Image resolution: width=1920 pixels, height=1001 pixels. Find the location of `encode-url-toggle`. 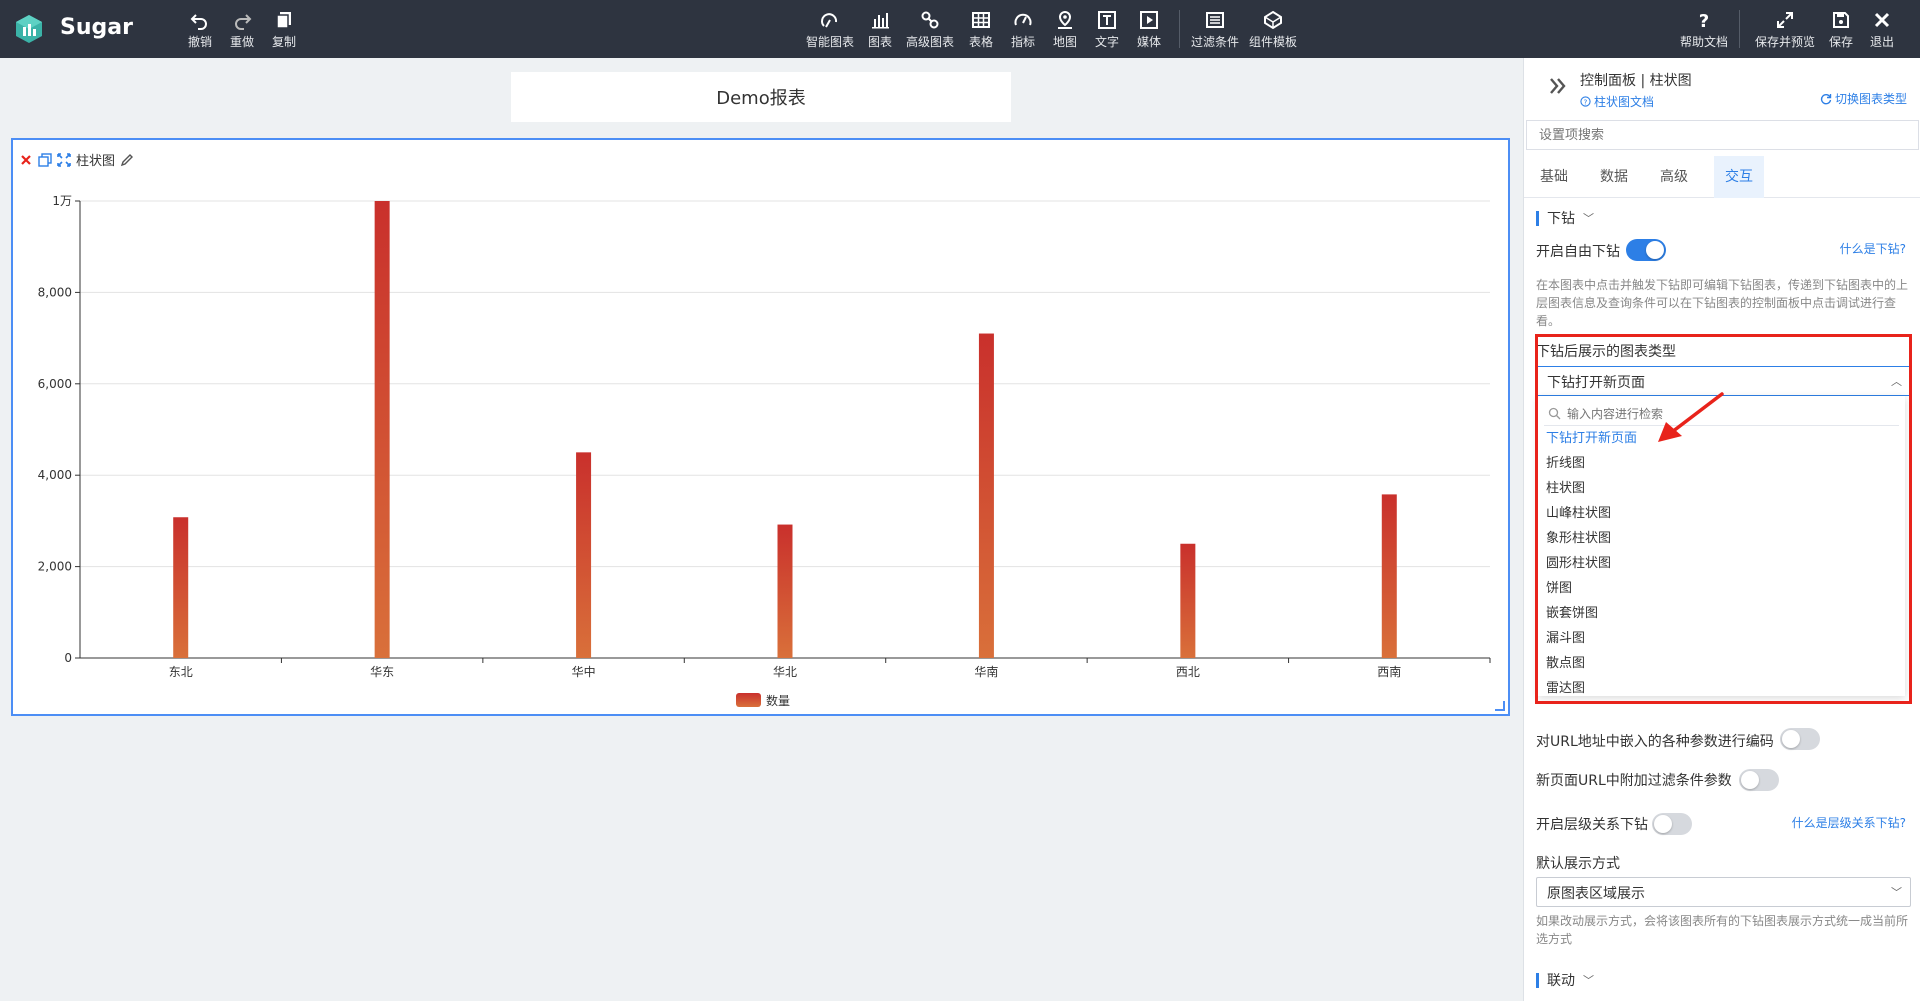

encode-url-toggle is located at coordinates (1800, 739).